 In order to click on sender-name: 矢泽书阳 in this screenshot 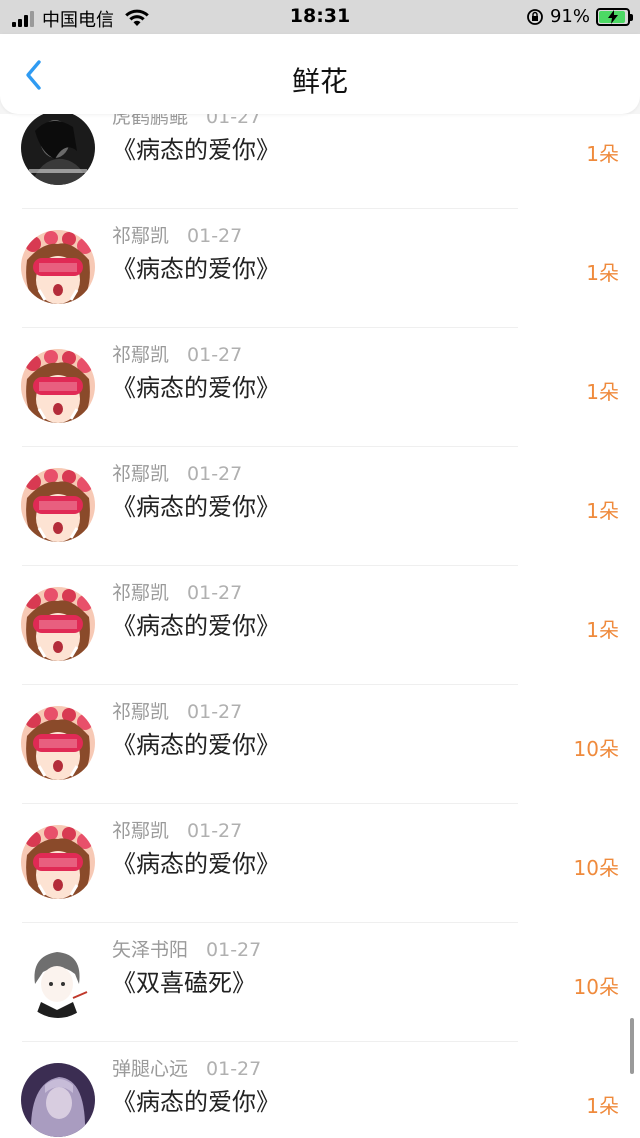, I will do `click(150, 950)`.